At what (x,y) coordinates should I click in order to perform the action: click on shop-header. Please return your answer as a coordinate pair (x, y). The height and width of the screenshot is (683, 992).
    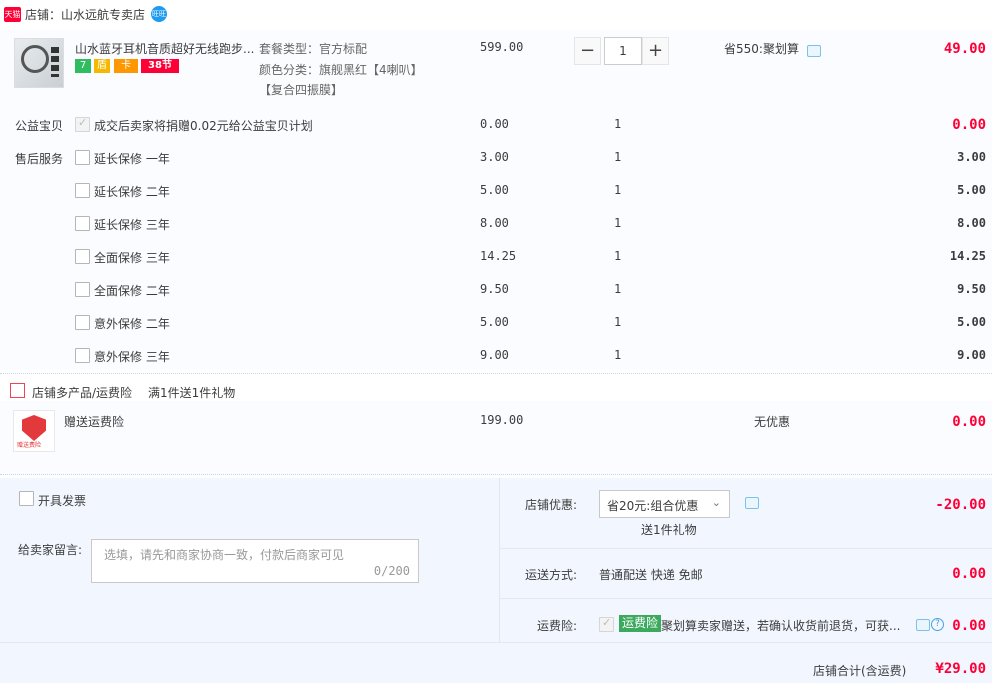
    Looking at the image, I should click on (496, 15).